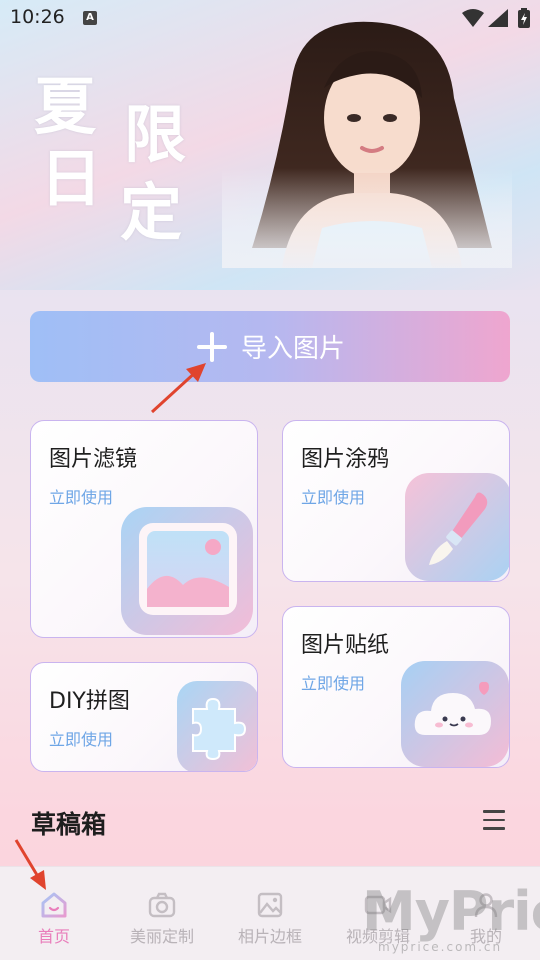  I want to click on banner-char-4: 定, so click(151, 212).